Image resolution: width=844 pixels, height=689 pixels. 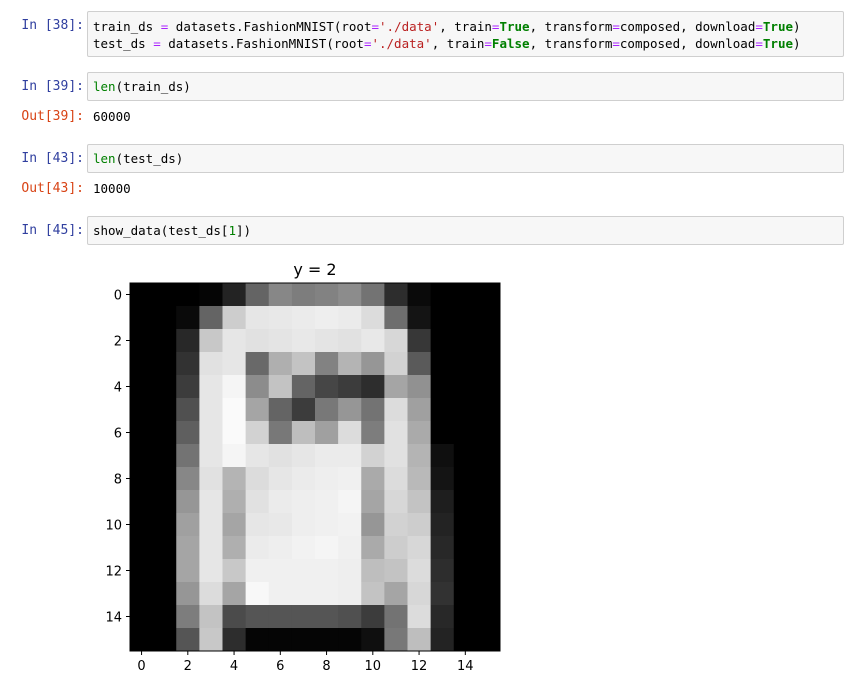 What do you see at coordinates (514, 26) in the screenshot?
I see `code-token: True` at bounding box center [514, 26].